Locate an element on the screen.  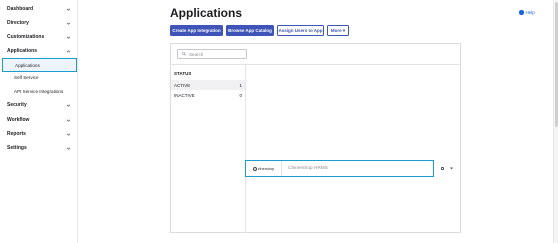
gear-icon is located at coordinates (442, 168).